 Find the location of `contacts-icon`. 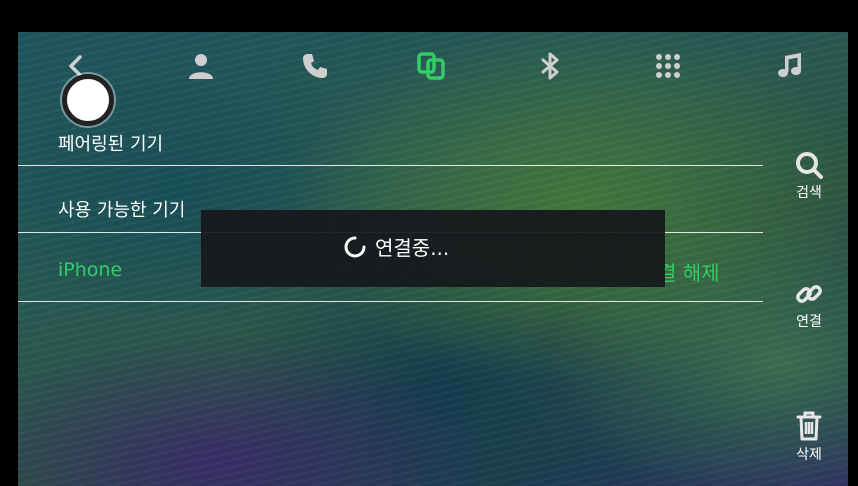

contacts-icon is located at coordinates (201, 66).